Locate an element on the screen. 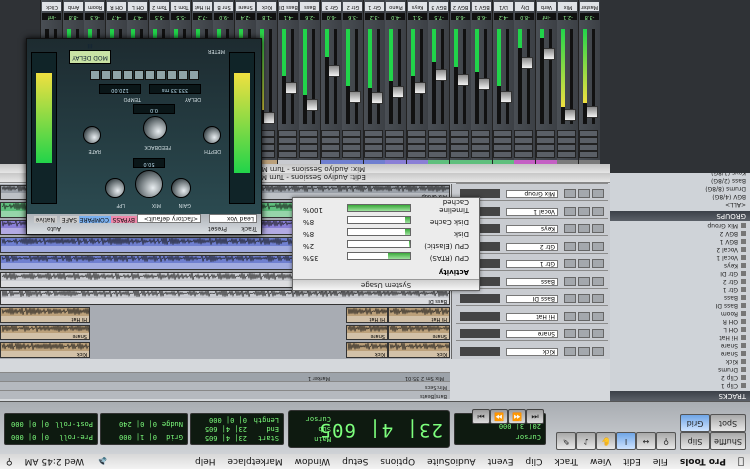 This screenshot has width=750, height=469. track-lane: Hi Hat Hi Hat Hi Hat is located at coordinates (225, 316).